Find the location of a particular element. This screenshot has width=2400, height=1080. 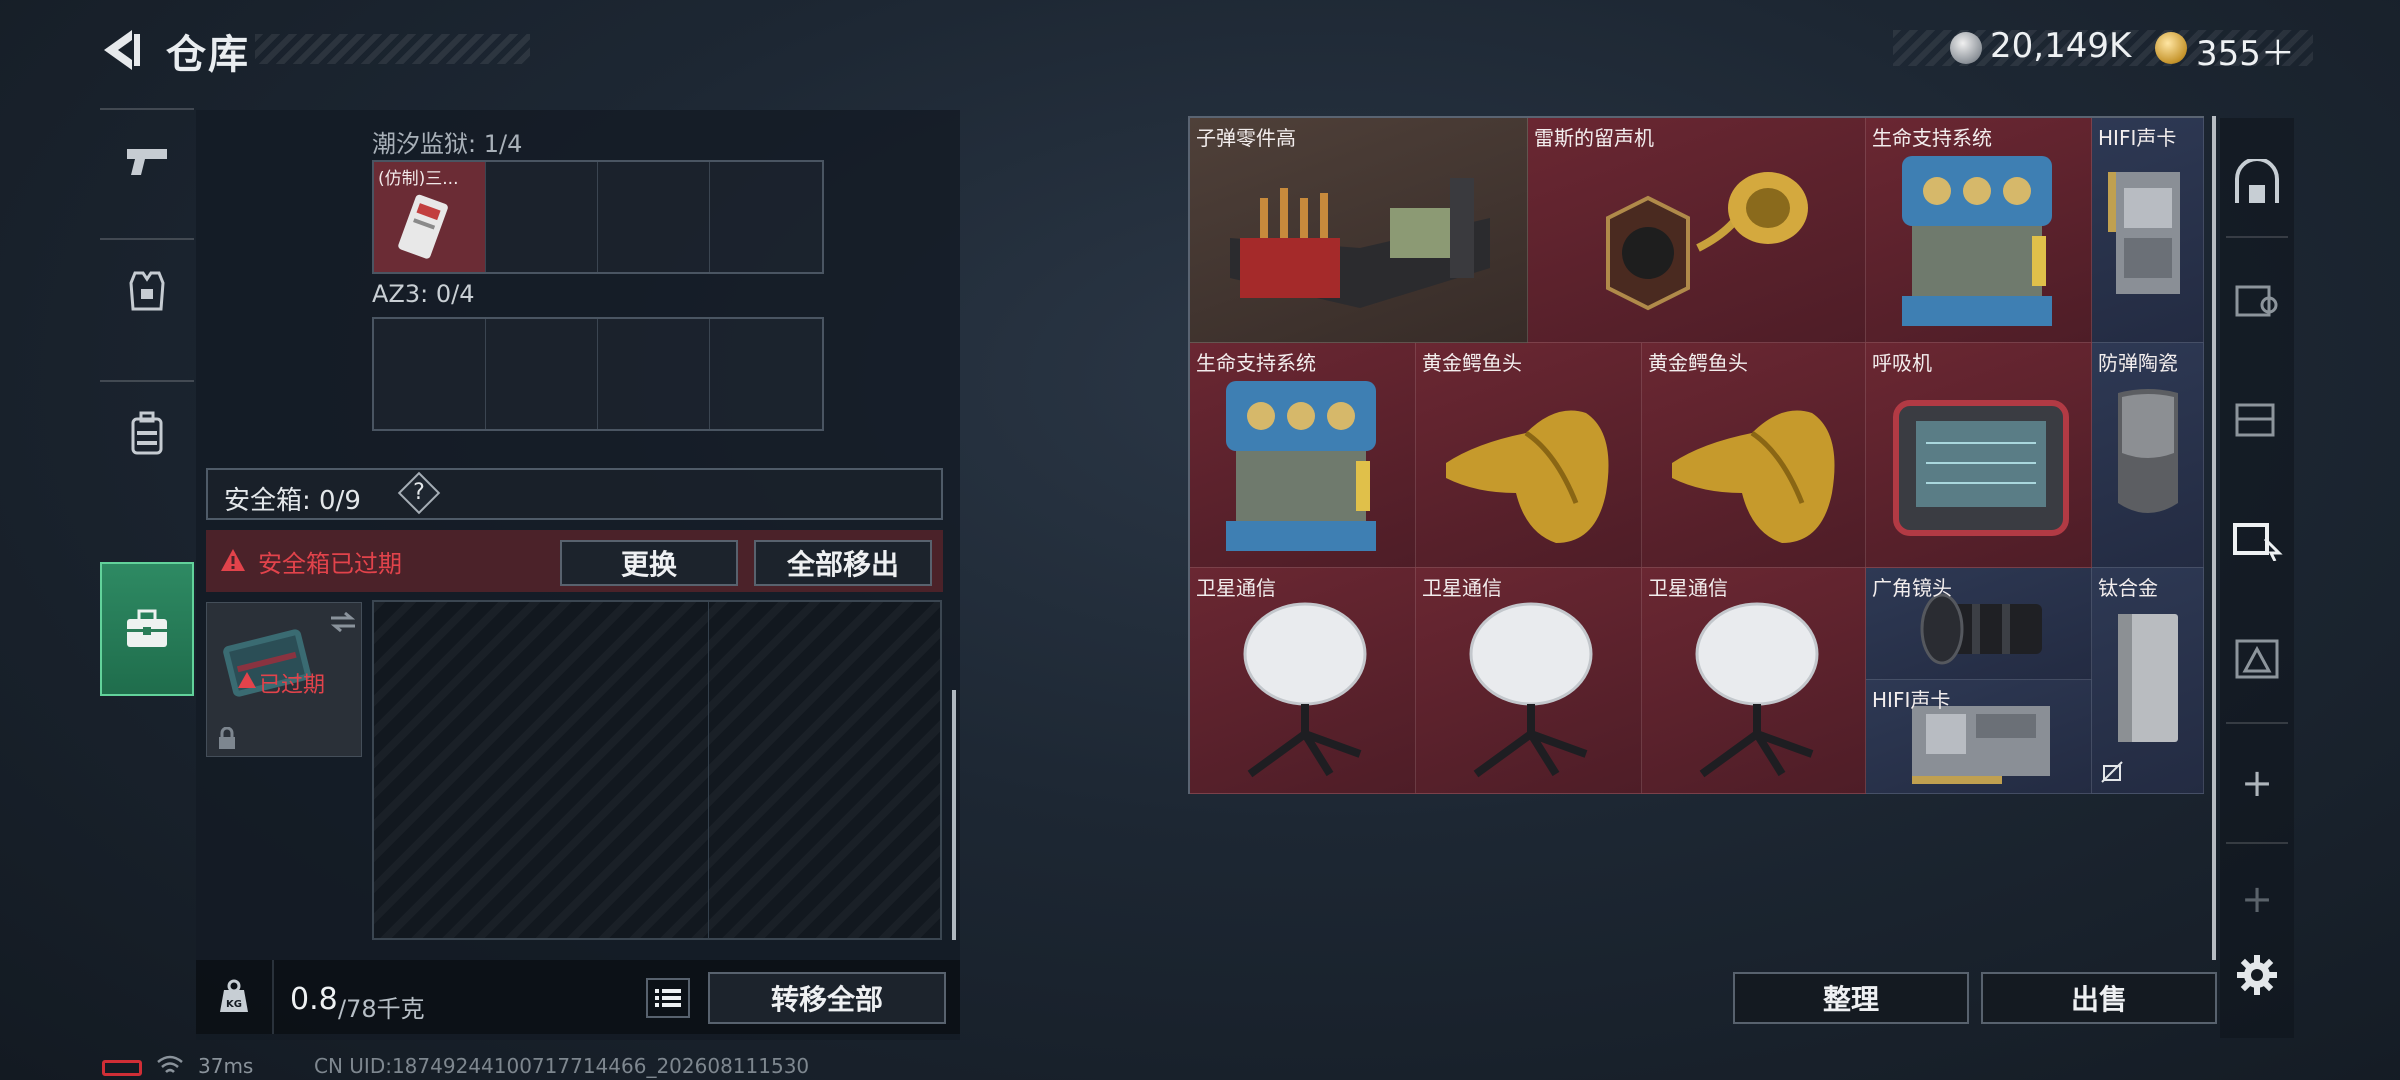

container-select-icon is located at coordinates (2258, 542).